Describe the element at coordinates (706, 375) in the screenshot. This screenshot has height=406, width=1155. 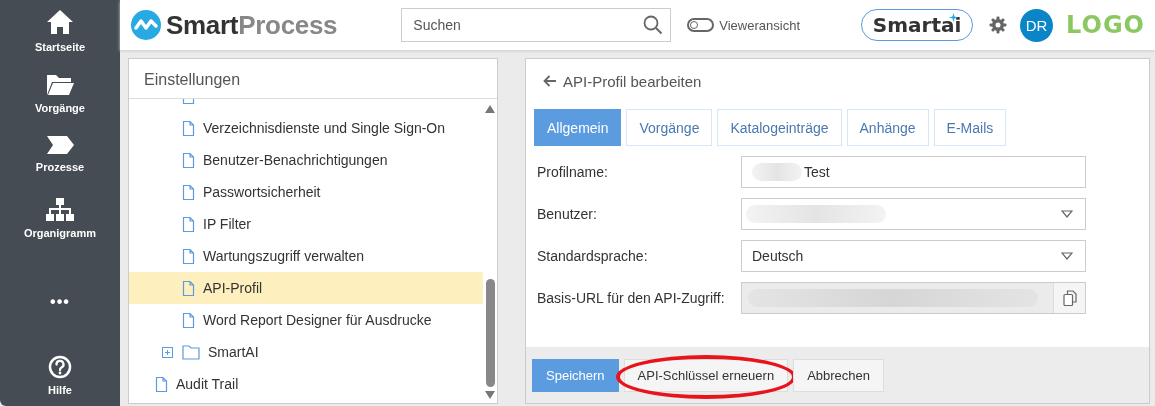
I see `action-button: API-Schlüssel erneuern` at that location.